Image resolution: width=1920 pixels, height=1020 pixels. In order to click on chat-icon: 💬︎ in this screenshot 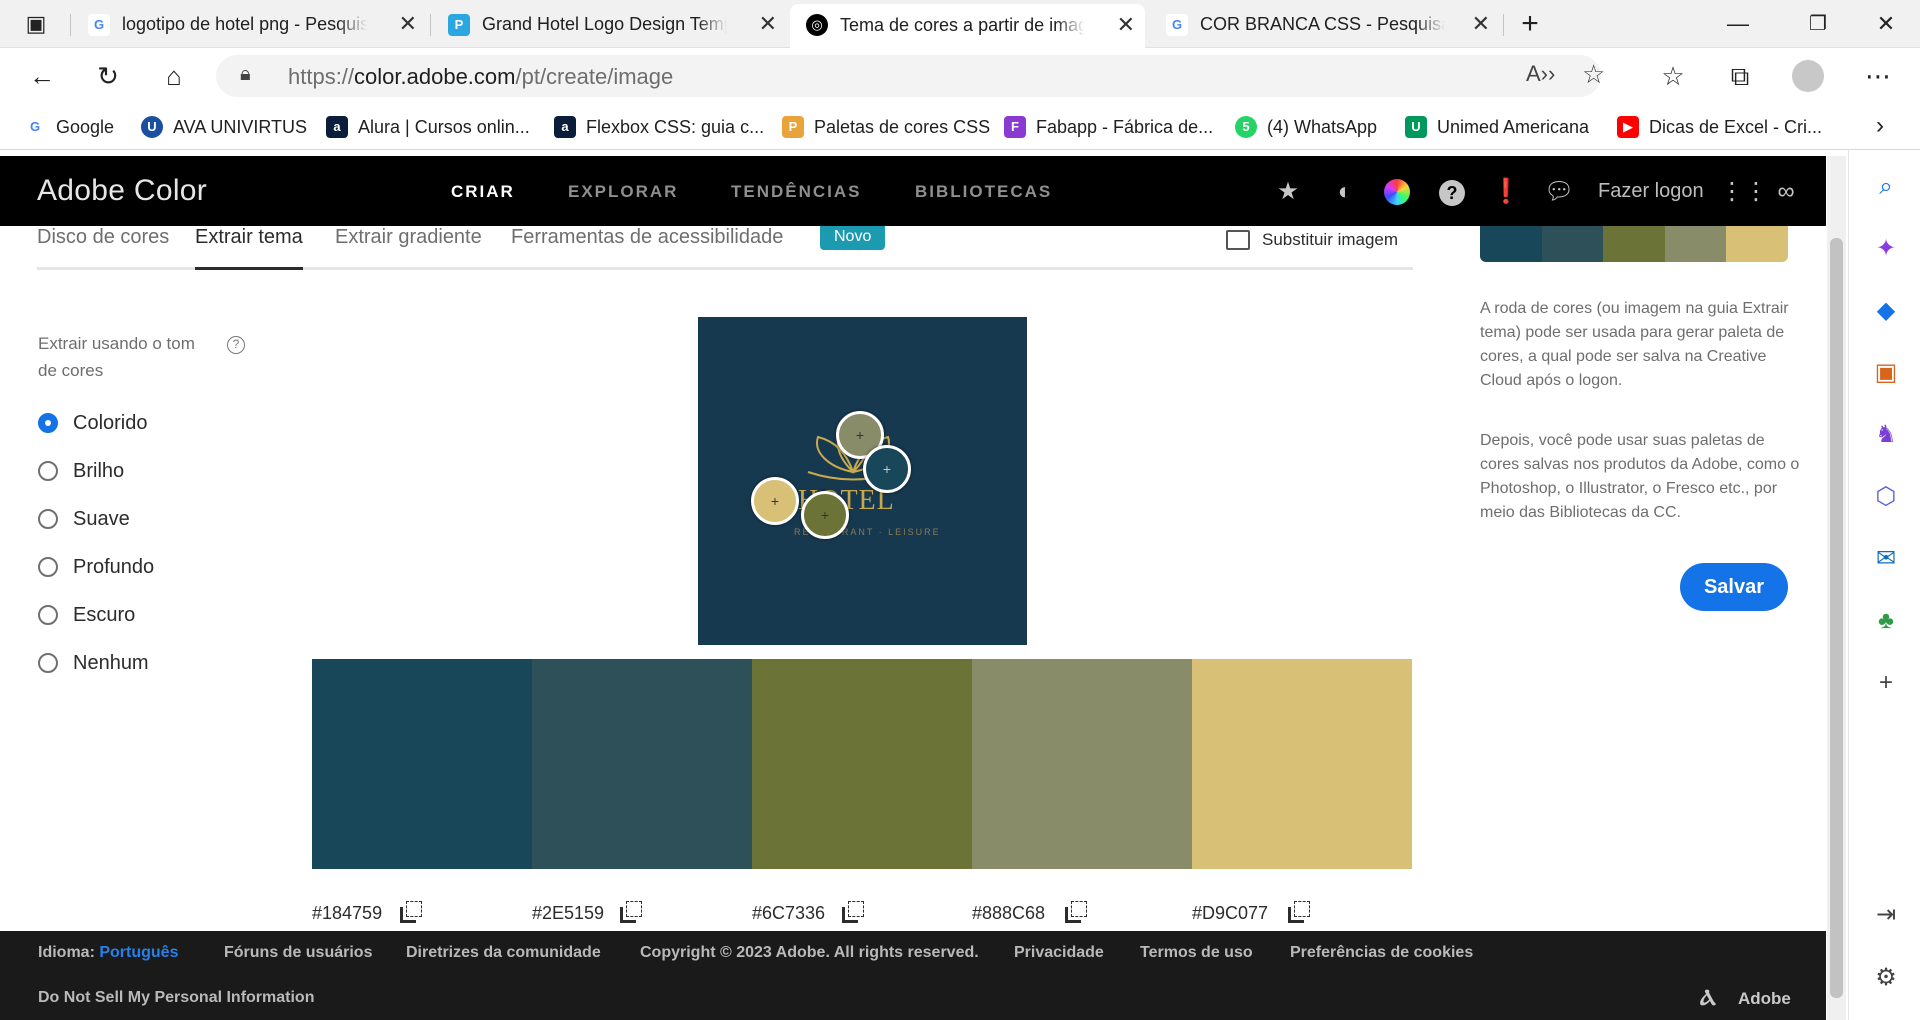, I will do `click(1559, 192)`.